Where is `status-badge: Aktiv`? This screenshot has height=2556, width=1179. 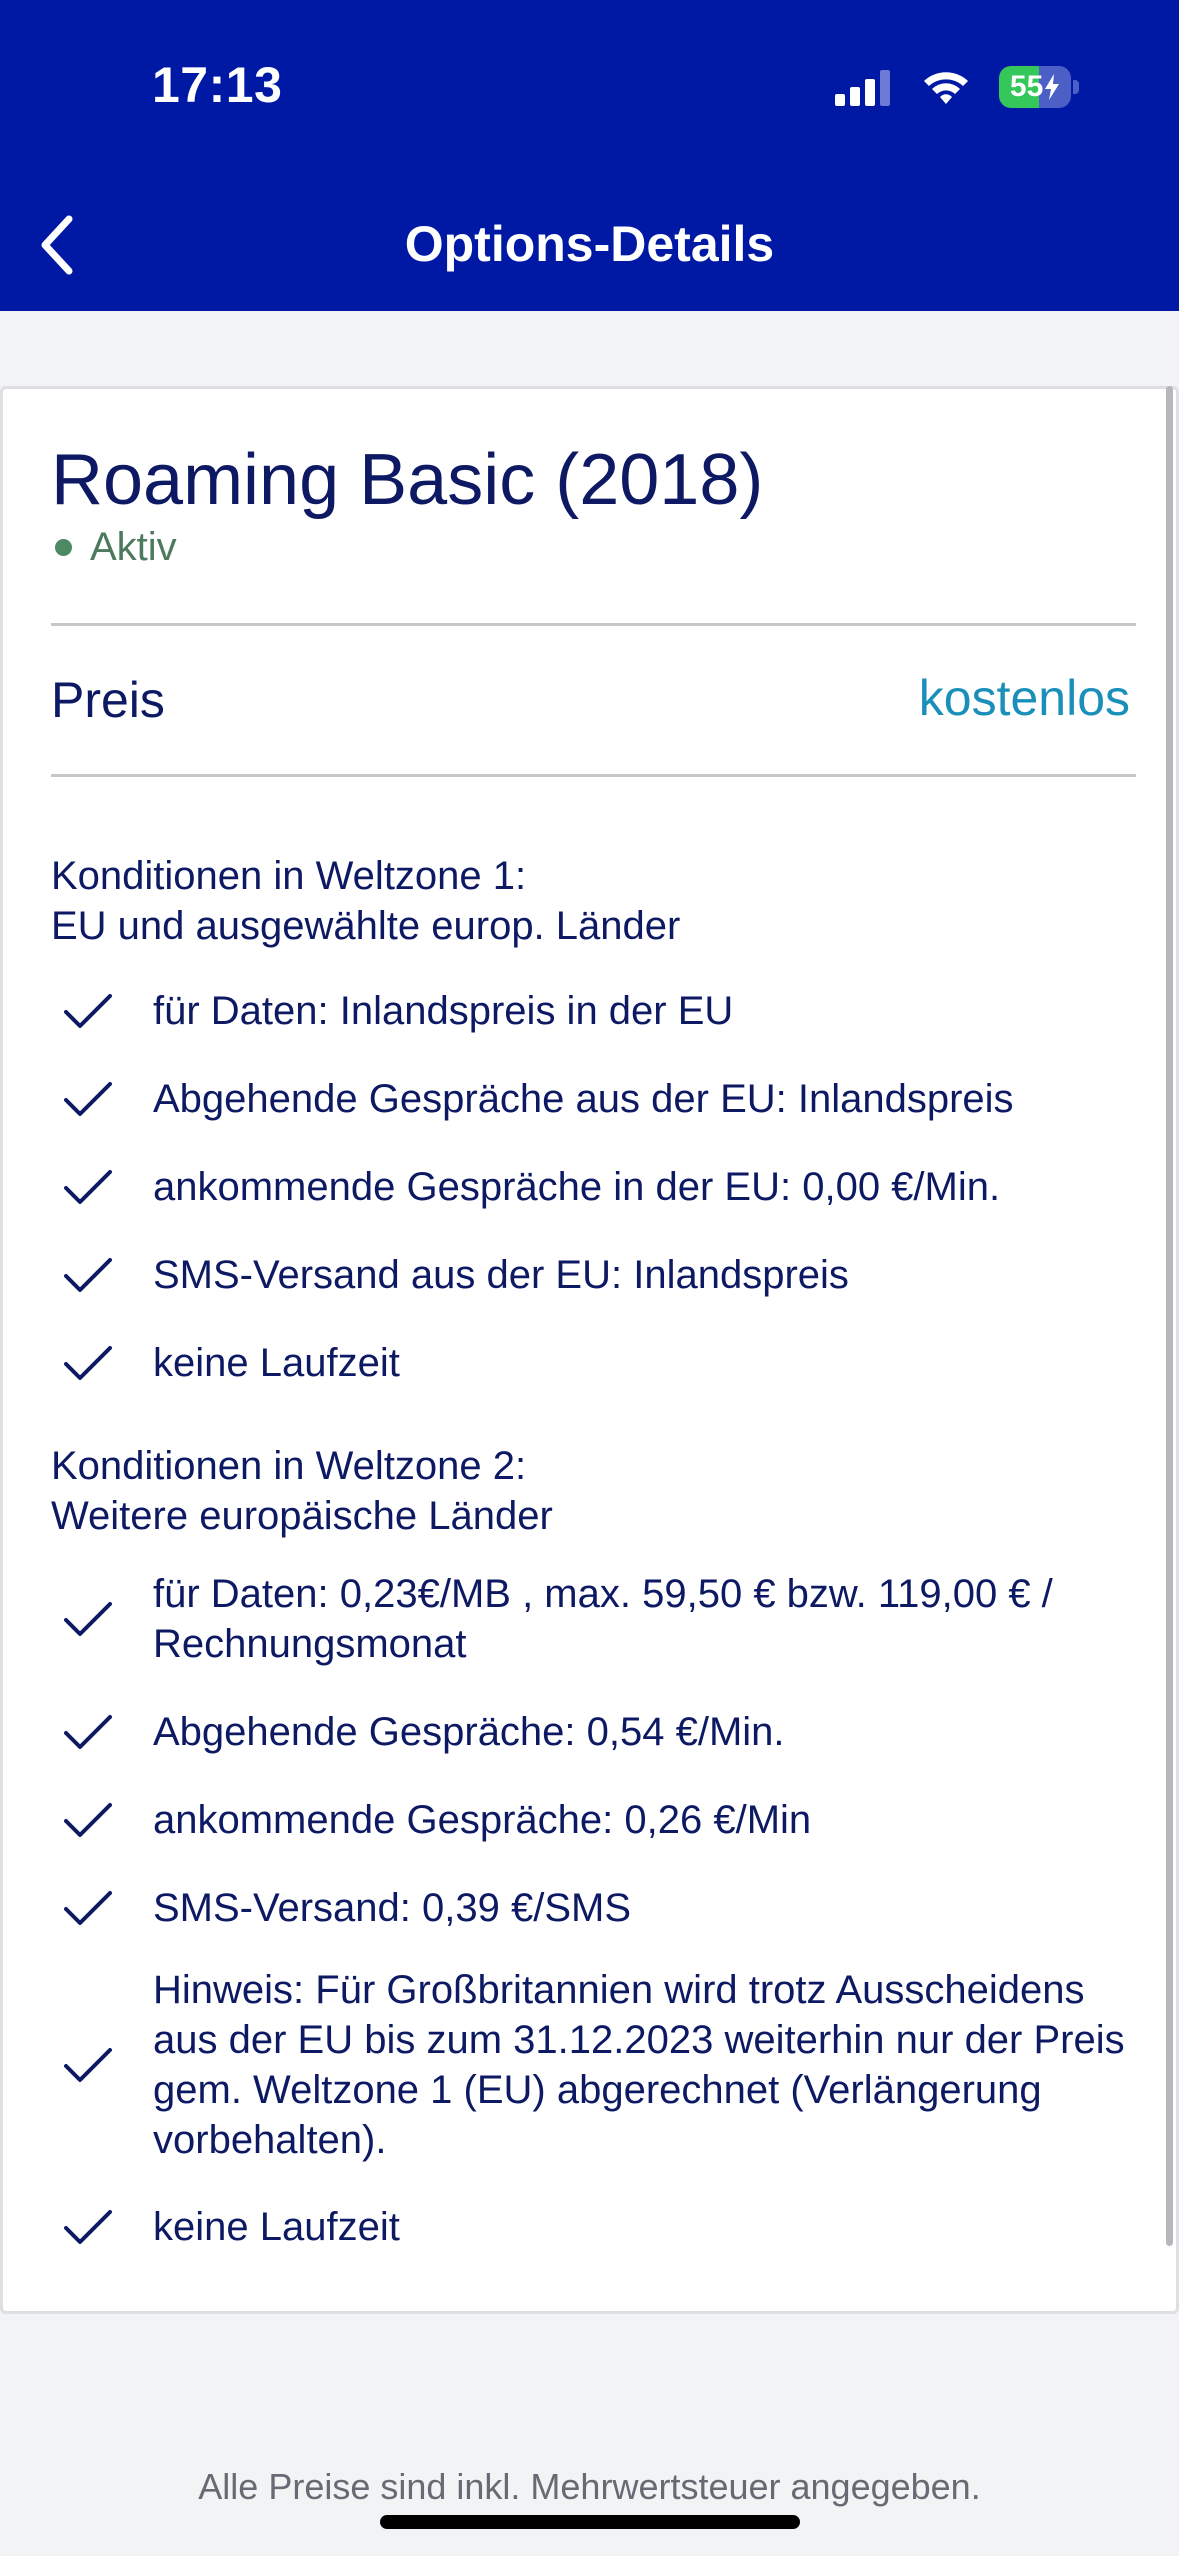
status-badge: Aktiv is located at coordinates (116, 547).